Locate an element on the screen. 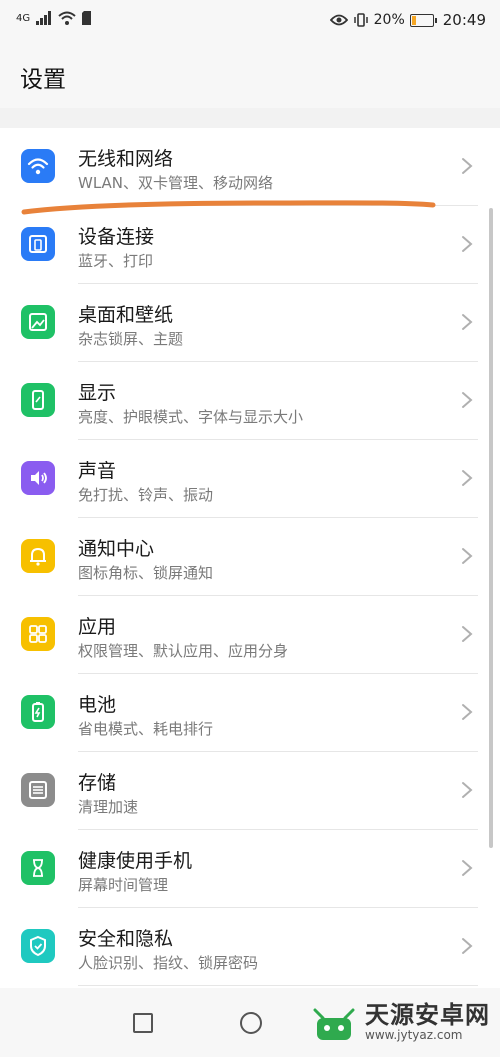 This screenshot has width=500, height=1057. settings-item: 无线和网络 WLAN、双卡管理、移动网络 is located at coordinates (250, 167).